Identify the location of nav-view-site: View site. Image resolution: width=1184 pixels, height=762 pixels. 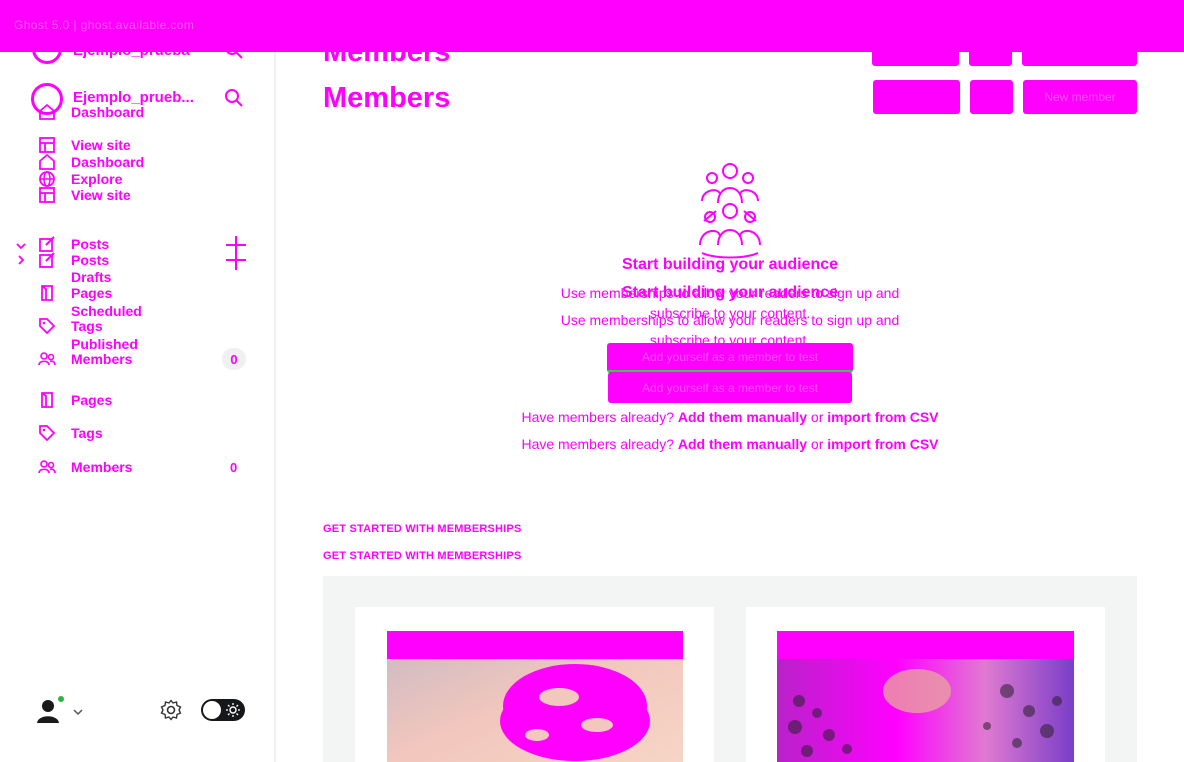
(84, 145).